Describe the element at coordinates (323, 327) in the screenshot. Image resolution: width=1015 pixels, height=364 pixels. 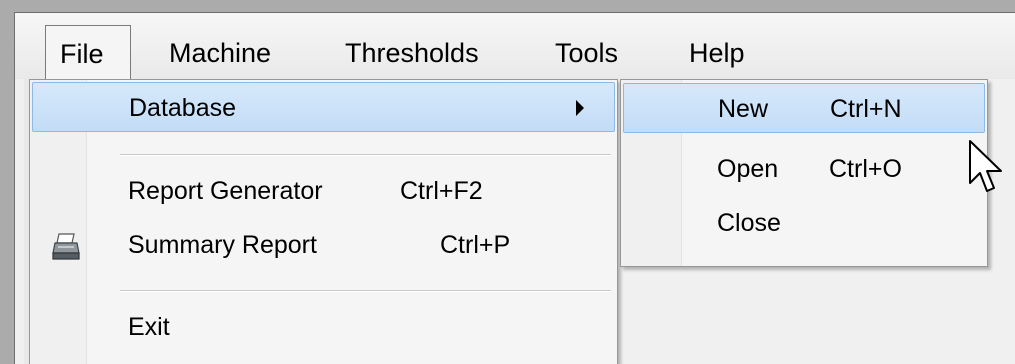
I see `menu-item-exit: Exit` at that location.